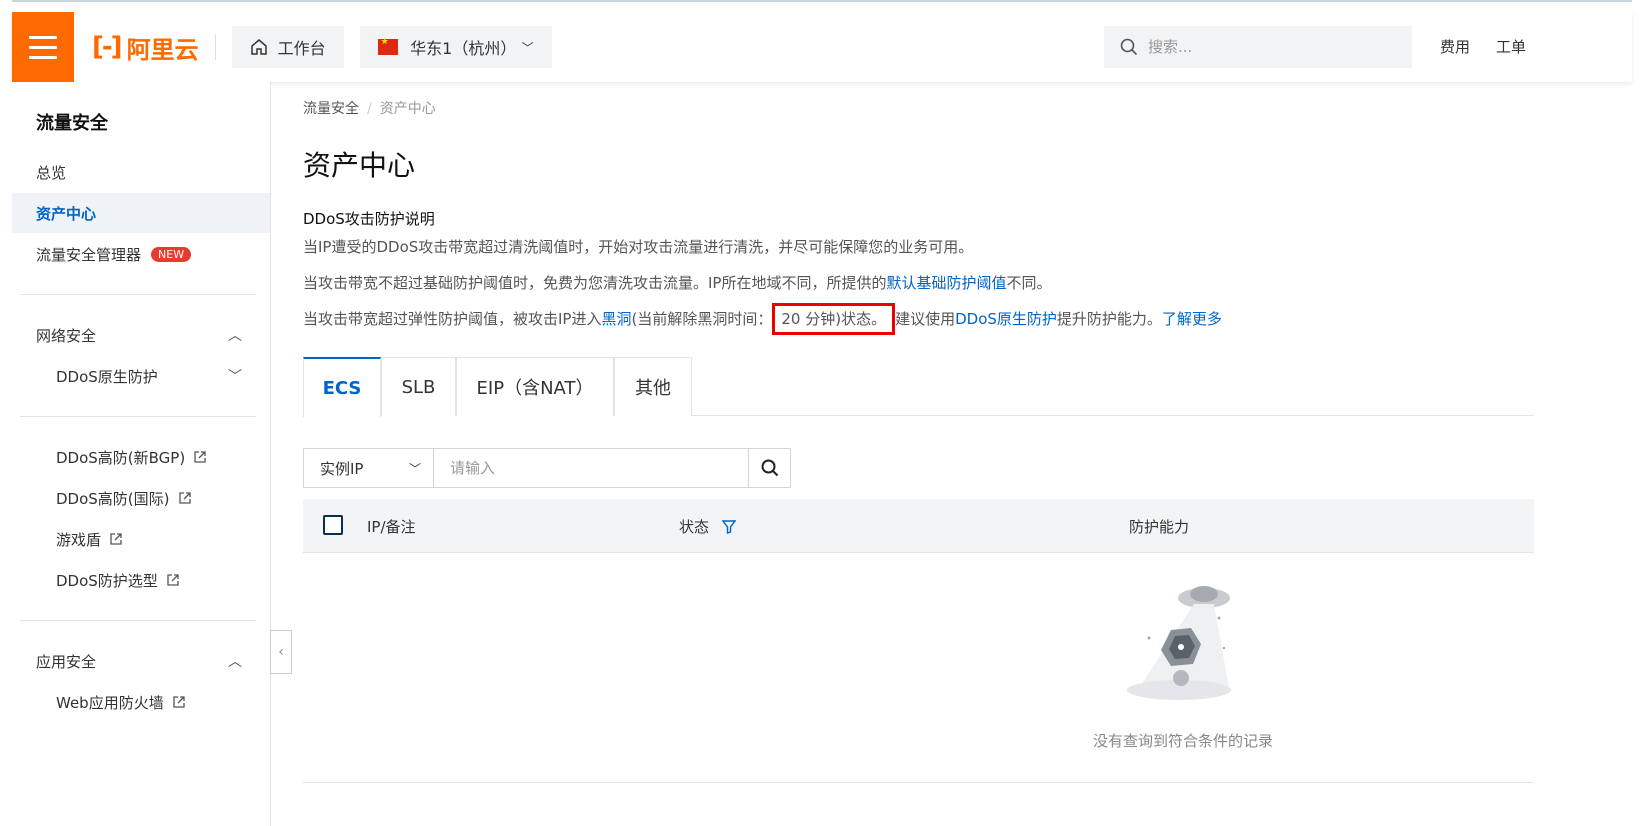 Image resolution: width=1644 pixels, height=826 pixels. I want to click on description-title: DDoS攻击防护说明, so click(369, 219).